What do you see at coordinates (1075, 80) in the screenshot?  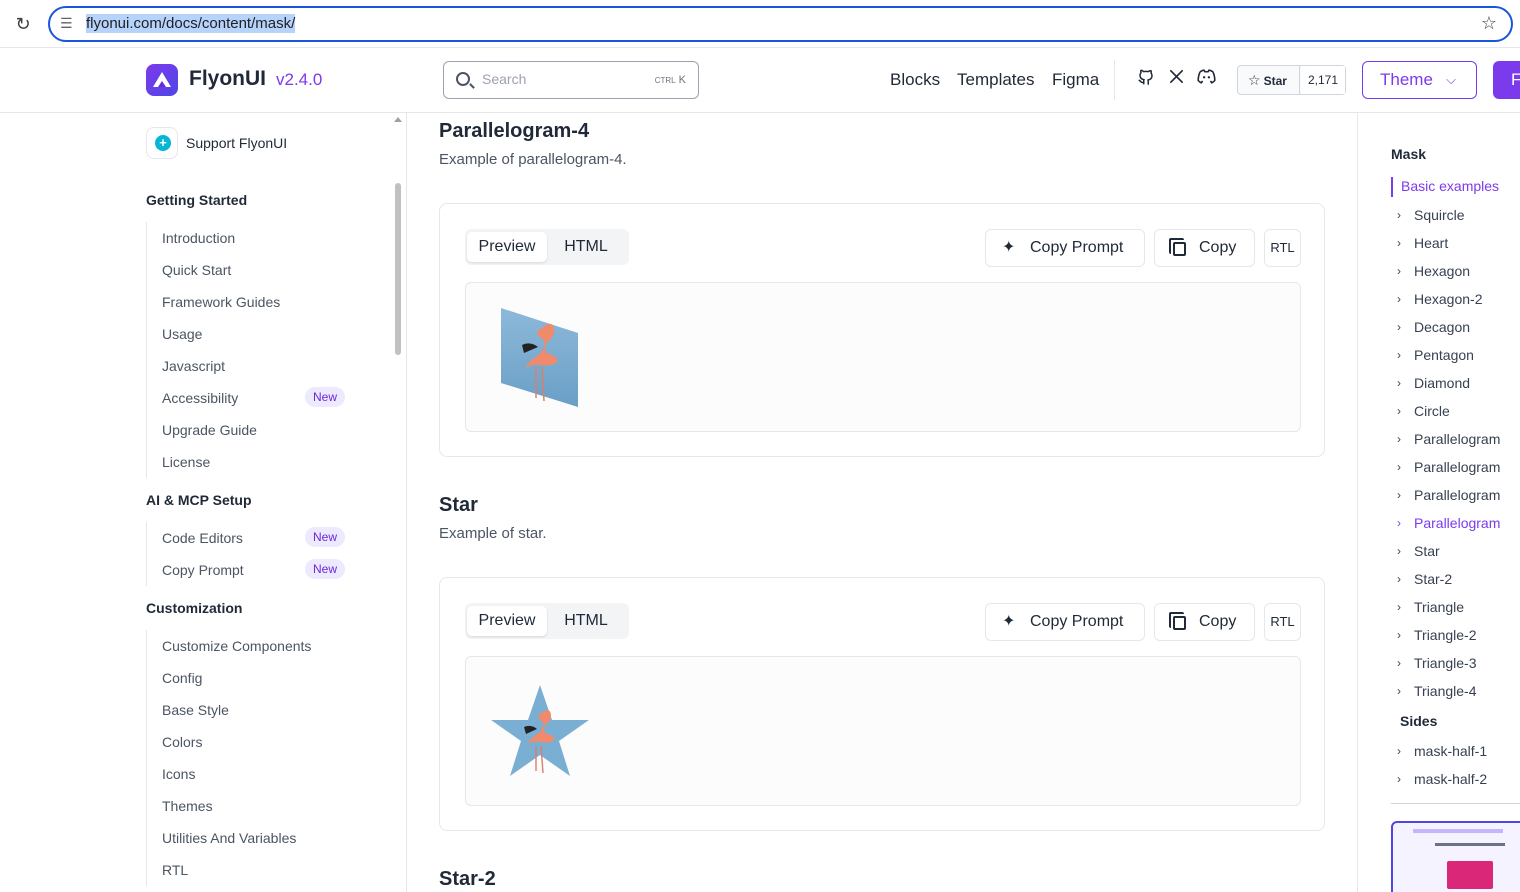 I see `nav-figma: Figma` at bounding box center [1075, 80].